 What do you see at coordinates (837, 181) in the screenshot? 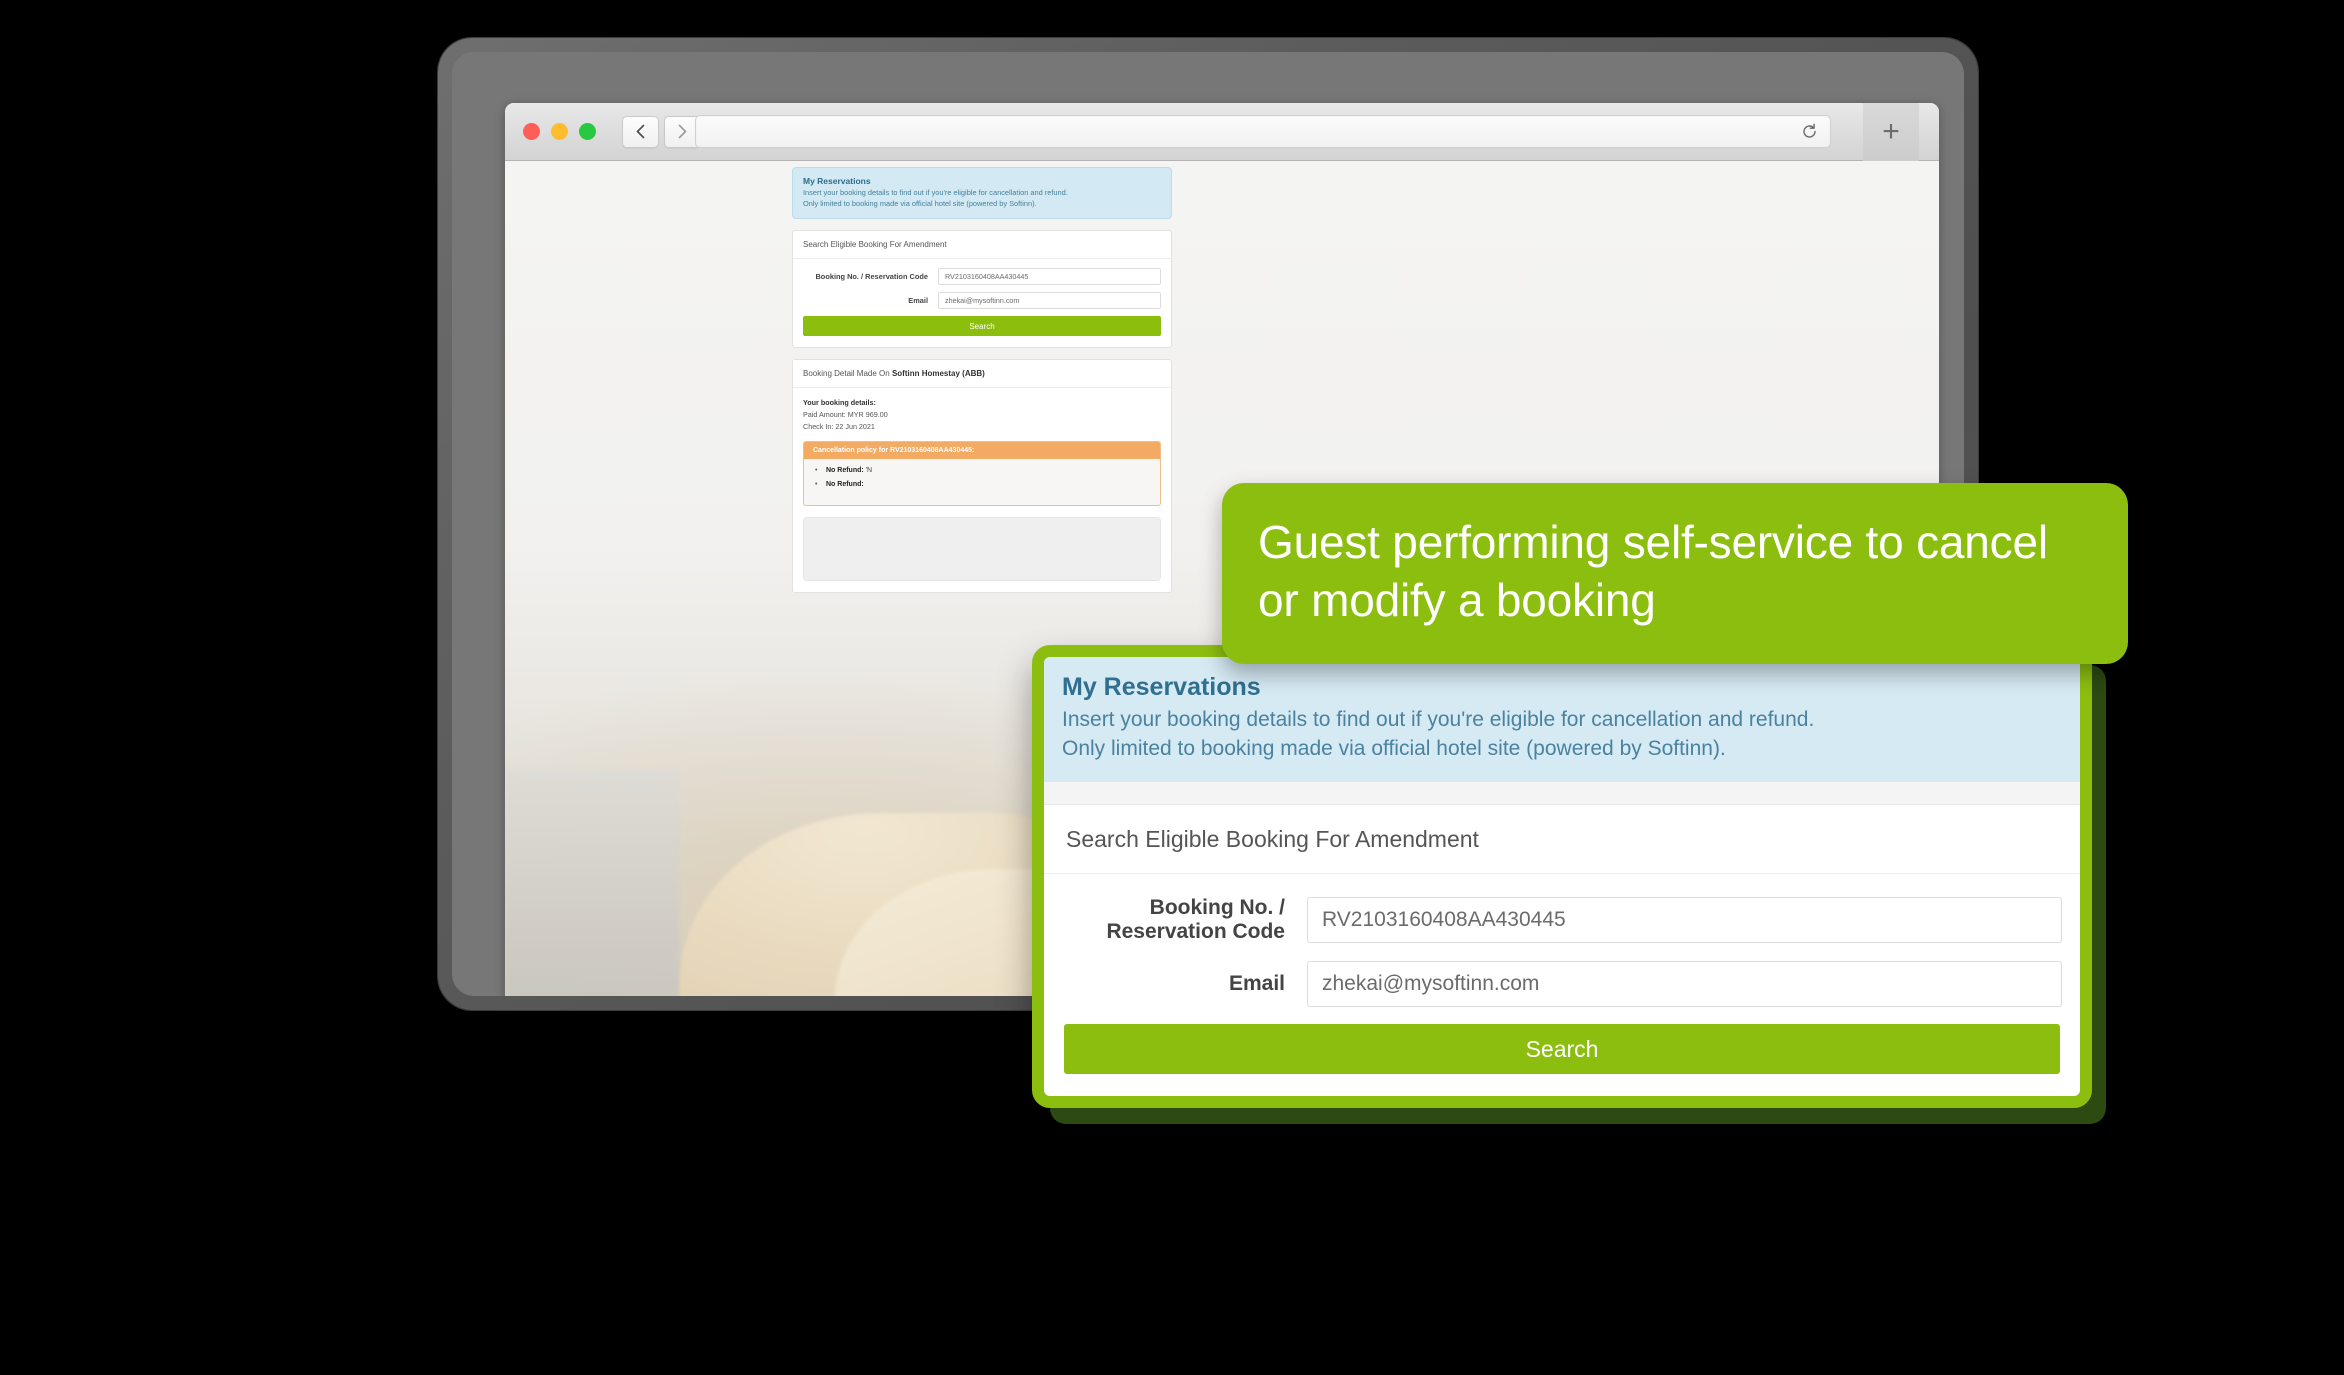
I see `my-reservations-title: My Reservations` at bounding box center [837, 181].